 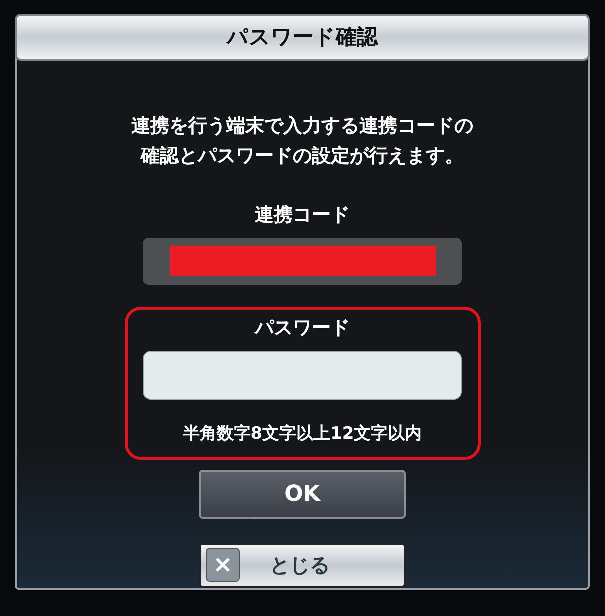 I want to click on code-field, so click(x=302, y=262).